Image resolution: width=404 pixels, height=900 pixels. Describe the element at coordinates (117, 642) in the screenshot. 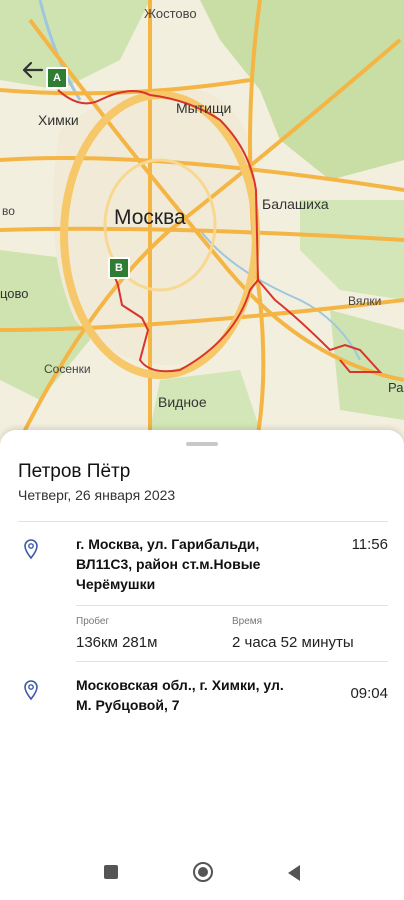

I see `distance-value: 136км 281м` at that location.